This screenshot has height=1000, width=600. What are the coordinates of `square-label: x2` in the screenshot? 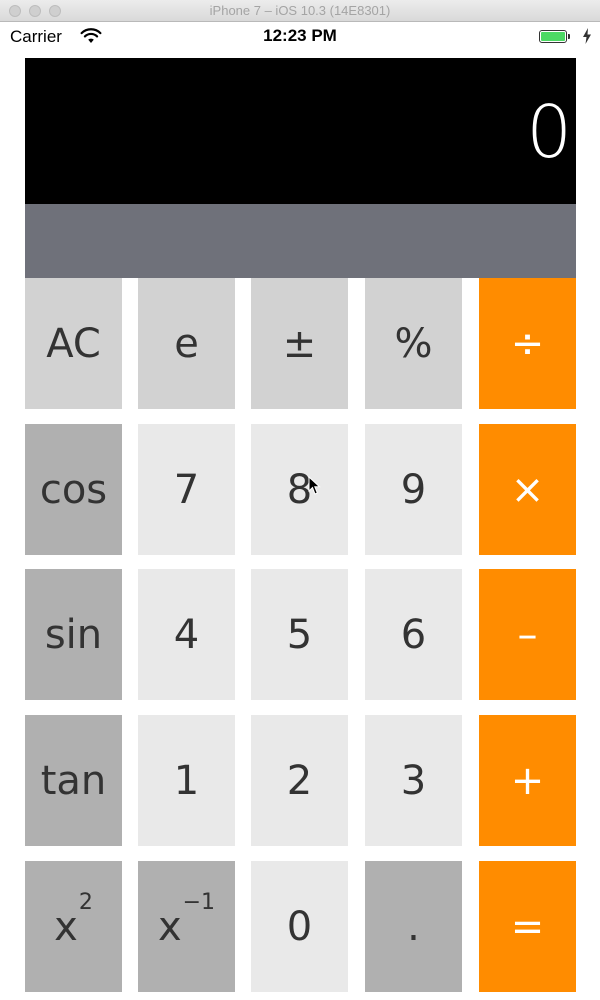 It's located at (73, 920).